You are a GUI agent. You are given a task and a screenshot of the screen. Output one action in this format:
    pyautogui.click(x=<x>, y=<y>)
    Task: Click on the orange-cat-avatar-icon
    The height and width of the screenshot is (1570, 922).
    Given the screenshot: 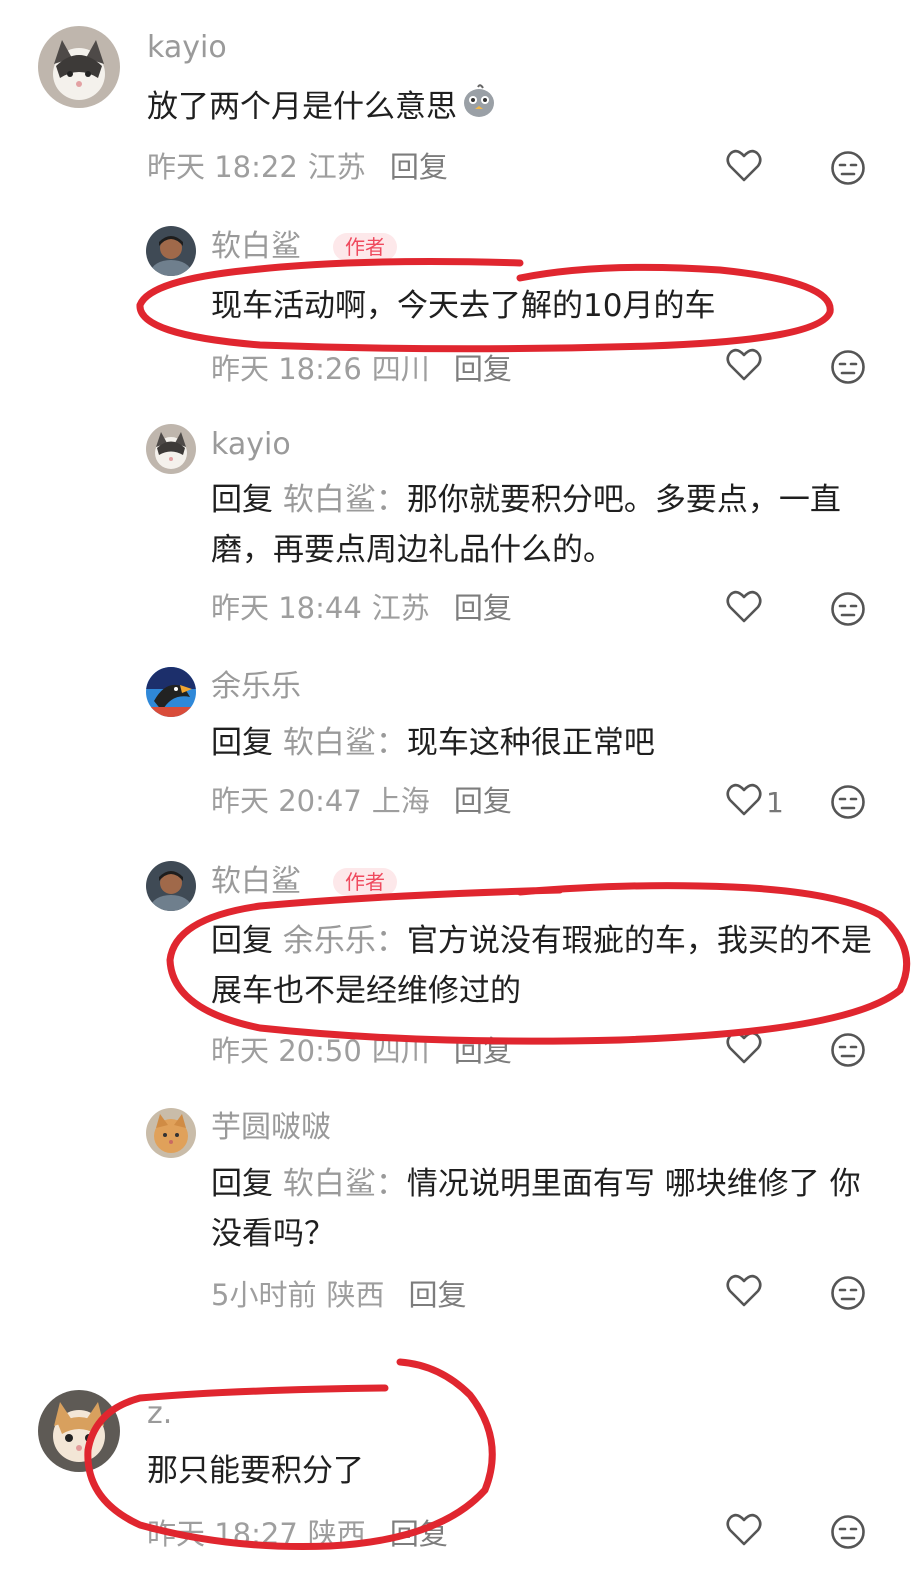 What is the action you would take?
    pyautogui.click(x=171, y=1133)
    